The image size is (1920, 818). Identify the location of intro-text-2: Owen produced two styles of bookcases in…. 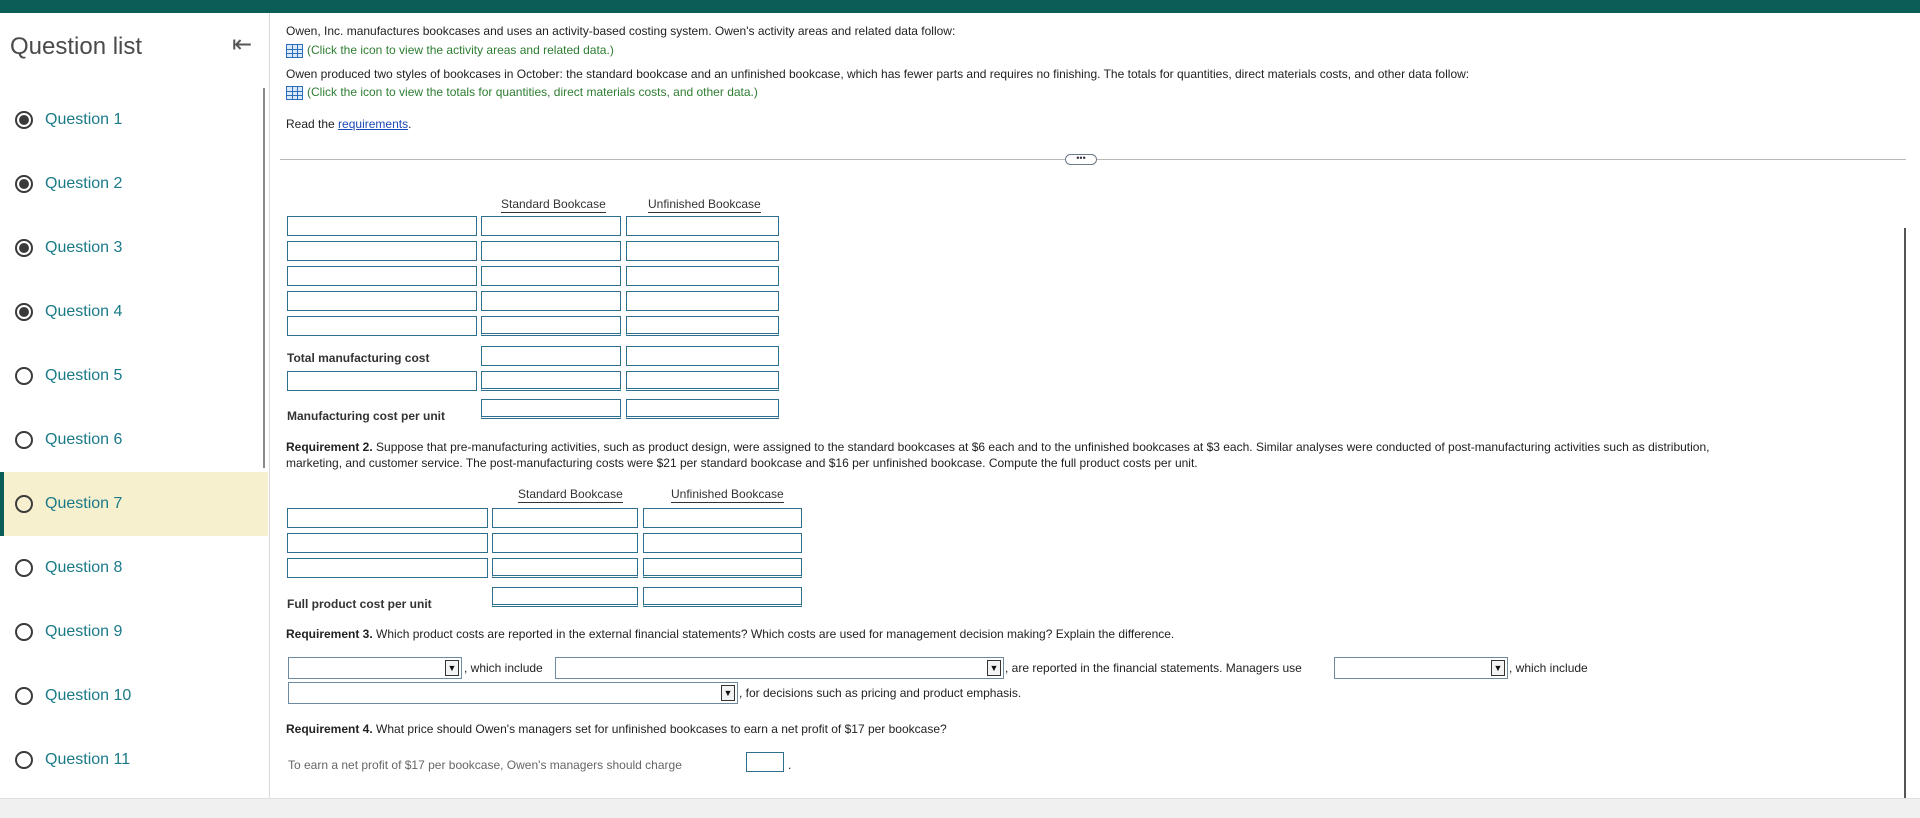
(878, 74).